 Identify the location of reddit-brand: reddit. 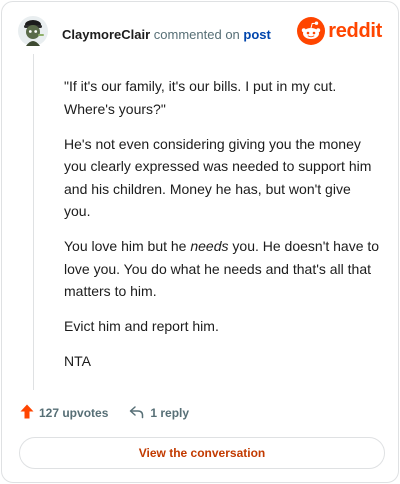
(339, 31).